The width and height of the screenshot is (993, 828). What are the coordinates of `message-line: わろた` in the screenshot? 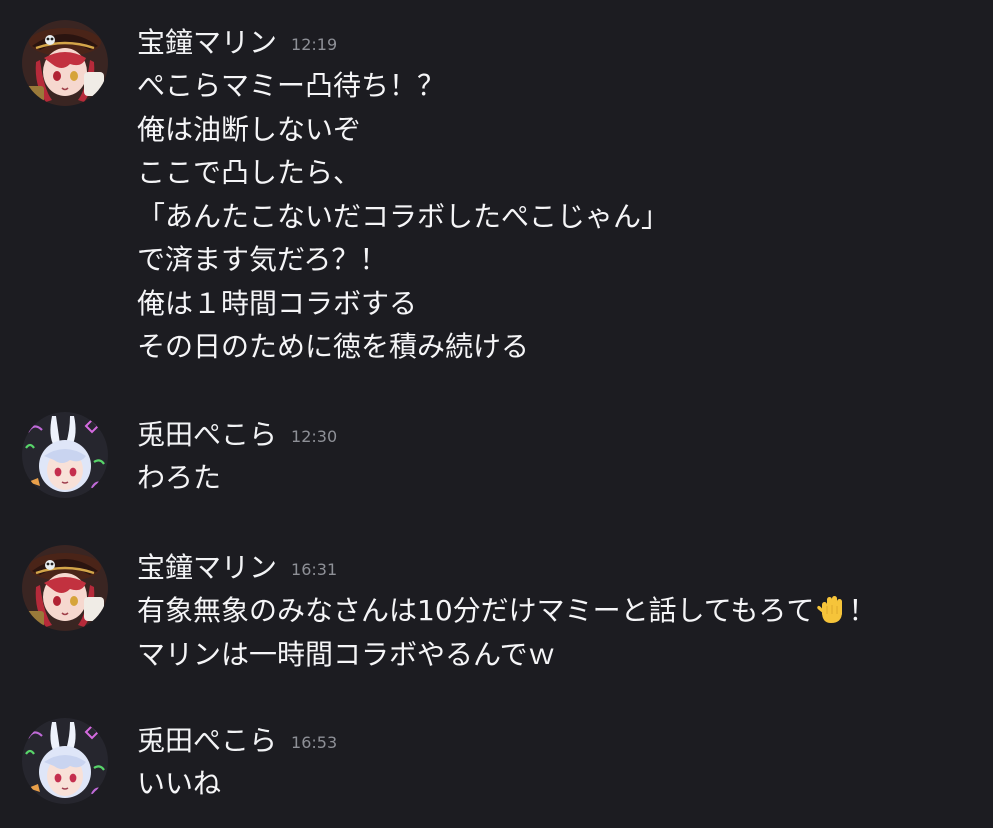 It's located at (179, 477).